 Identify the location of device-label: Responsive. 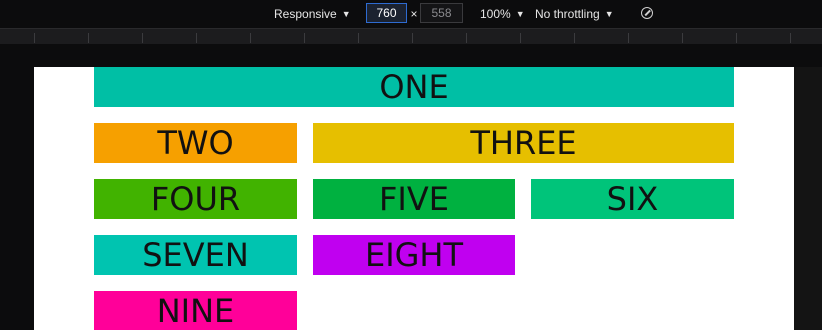
(305, 14).